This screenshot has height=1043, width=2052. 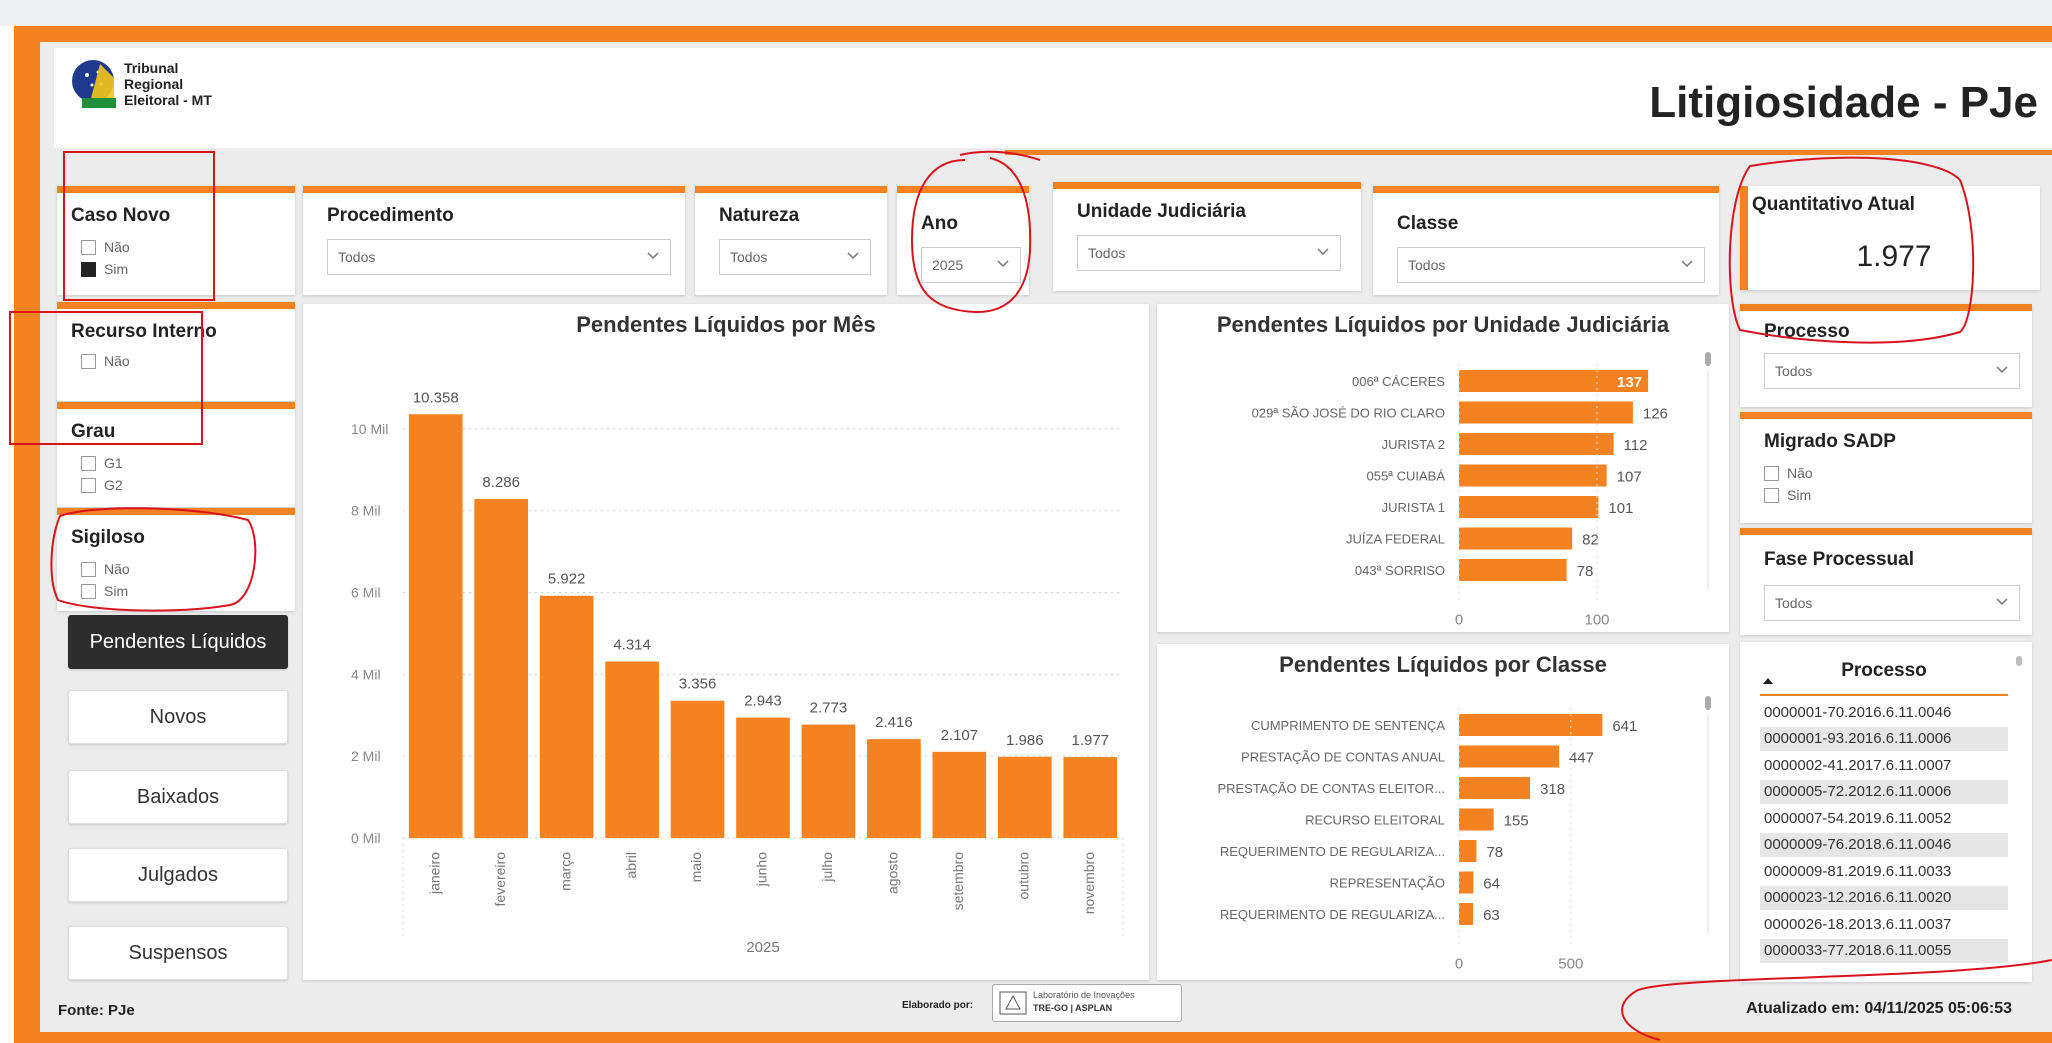 I want to click on bar-JURISTA 1, so click(x=1529, y=507).